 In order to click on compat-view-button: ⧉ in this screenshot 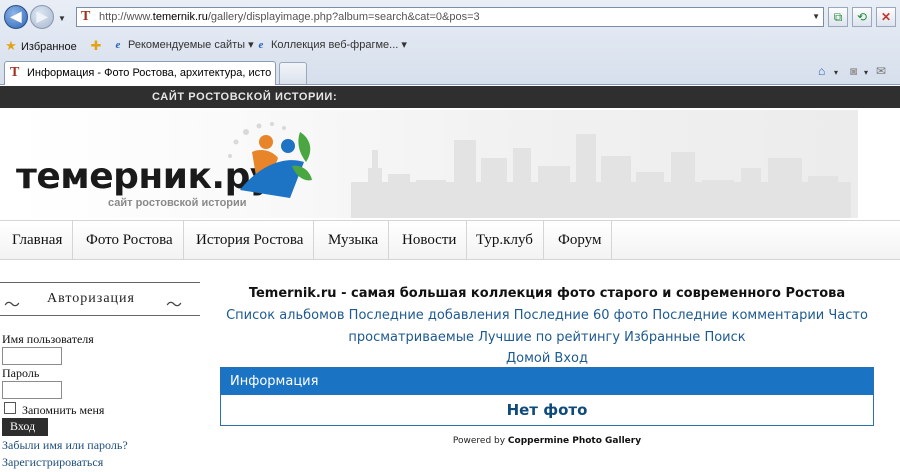, I will do `click(838, 17)`.